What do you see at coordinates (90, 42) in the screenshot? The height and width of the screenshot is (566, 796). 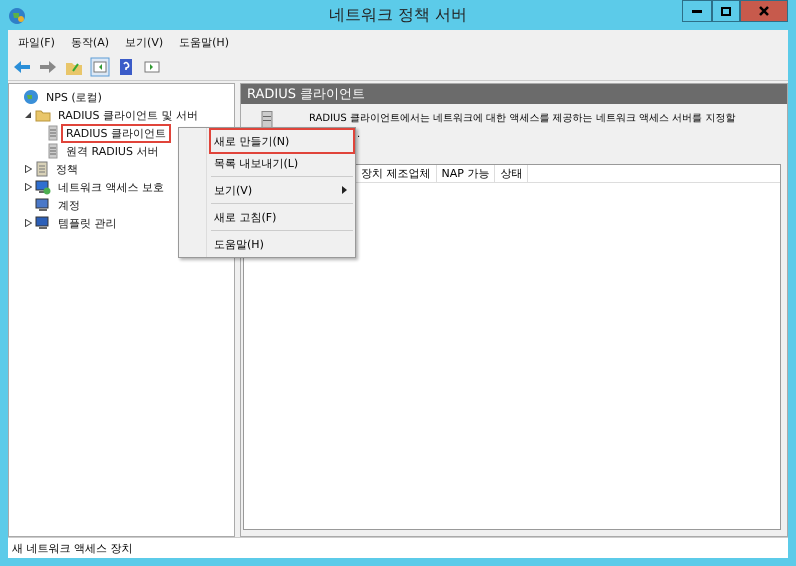 I see `menu-item: 동작(A)` at bounding box center [90, 42].